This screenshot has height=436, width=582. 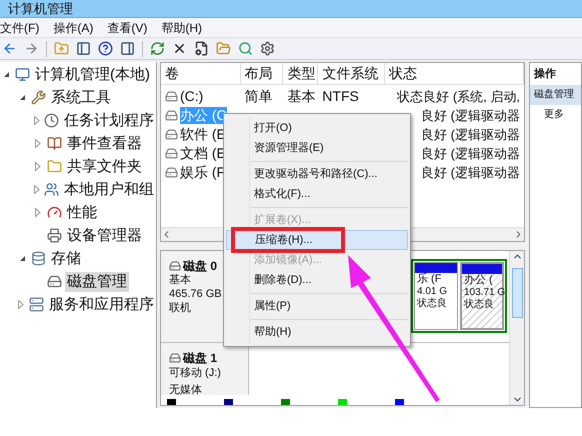 What do you see at coordinates (54, 143) in the screenshot?
I see `book-icon` at bounding box center [54, 143].